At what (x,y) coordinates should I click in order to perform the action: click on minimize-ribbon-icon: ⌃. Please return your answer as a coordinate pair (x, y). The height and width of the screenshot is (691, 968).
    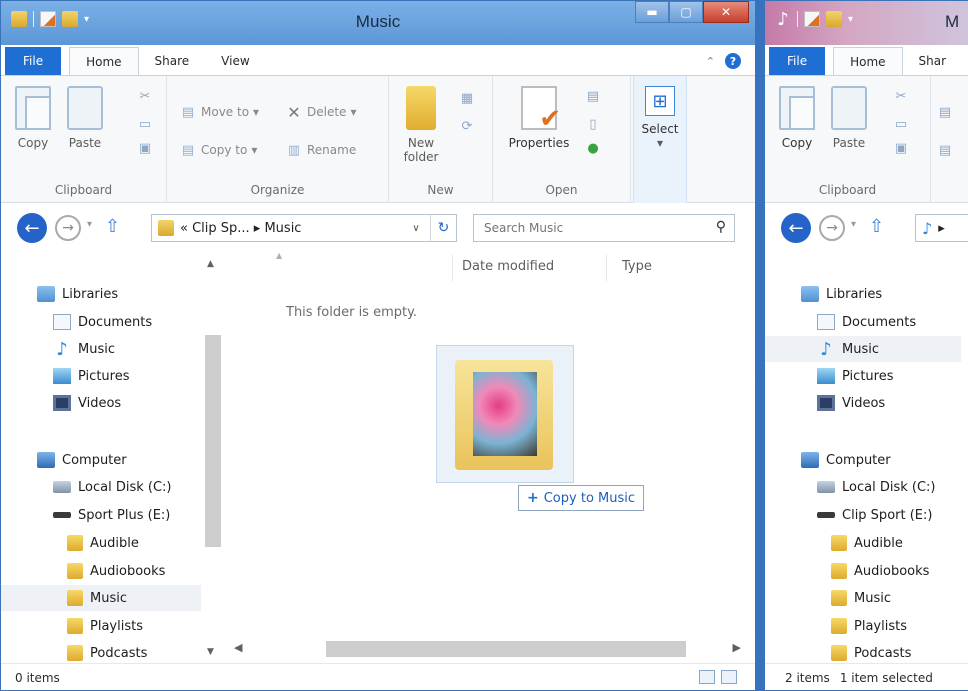
    Looking at the image, I should click on (710, 61).